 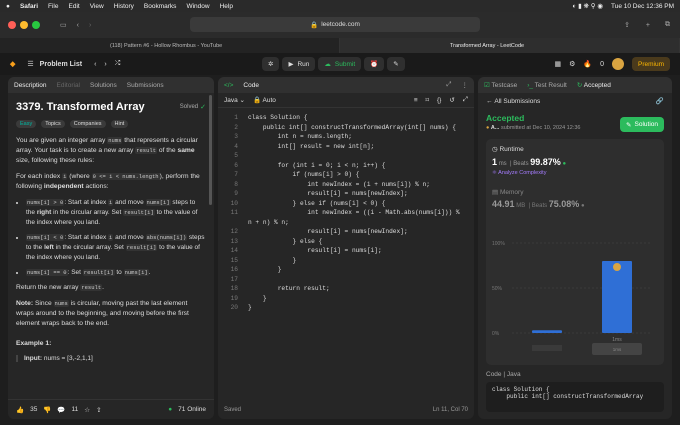 What do you see at coordinates (145, 85) in the screenshot?
I see `tab-submissions: Submissions` at bounding box center [145, 85].